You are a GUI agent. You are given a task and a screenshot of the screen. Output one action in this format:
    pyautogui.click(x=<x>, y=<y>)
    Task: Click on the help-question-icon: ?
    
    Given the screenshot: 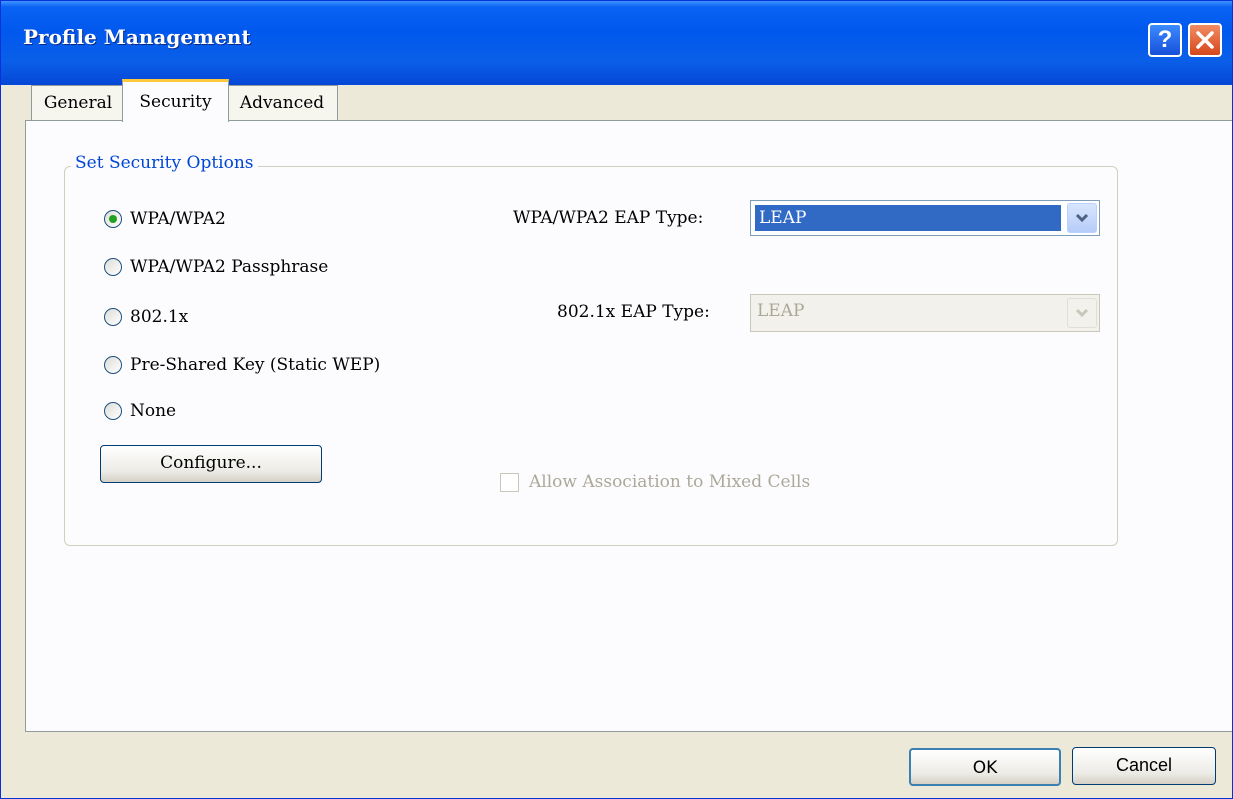 What is the action you would take?
    pyautogui.click(x=1165, y=39)
    